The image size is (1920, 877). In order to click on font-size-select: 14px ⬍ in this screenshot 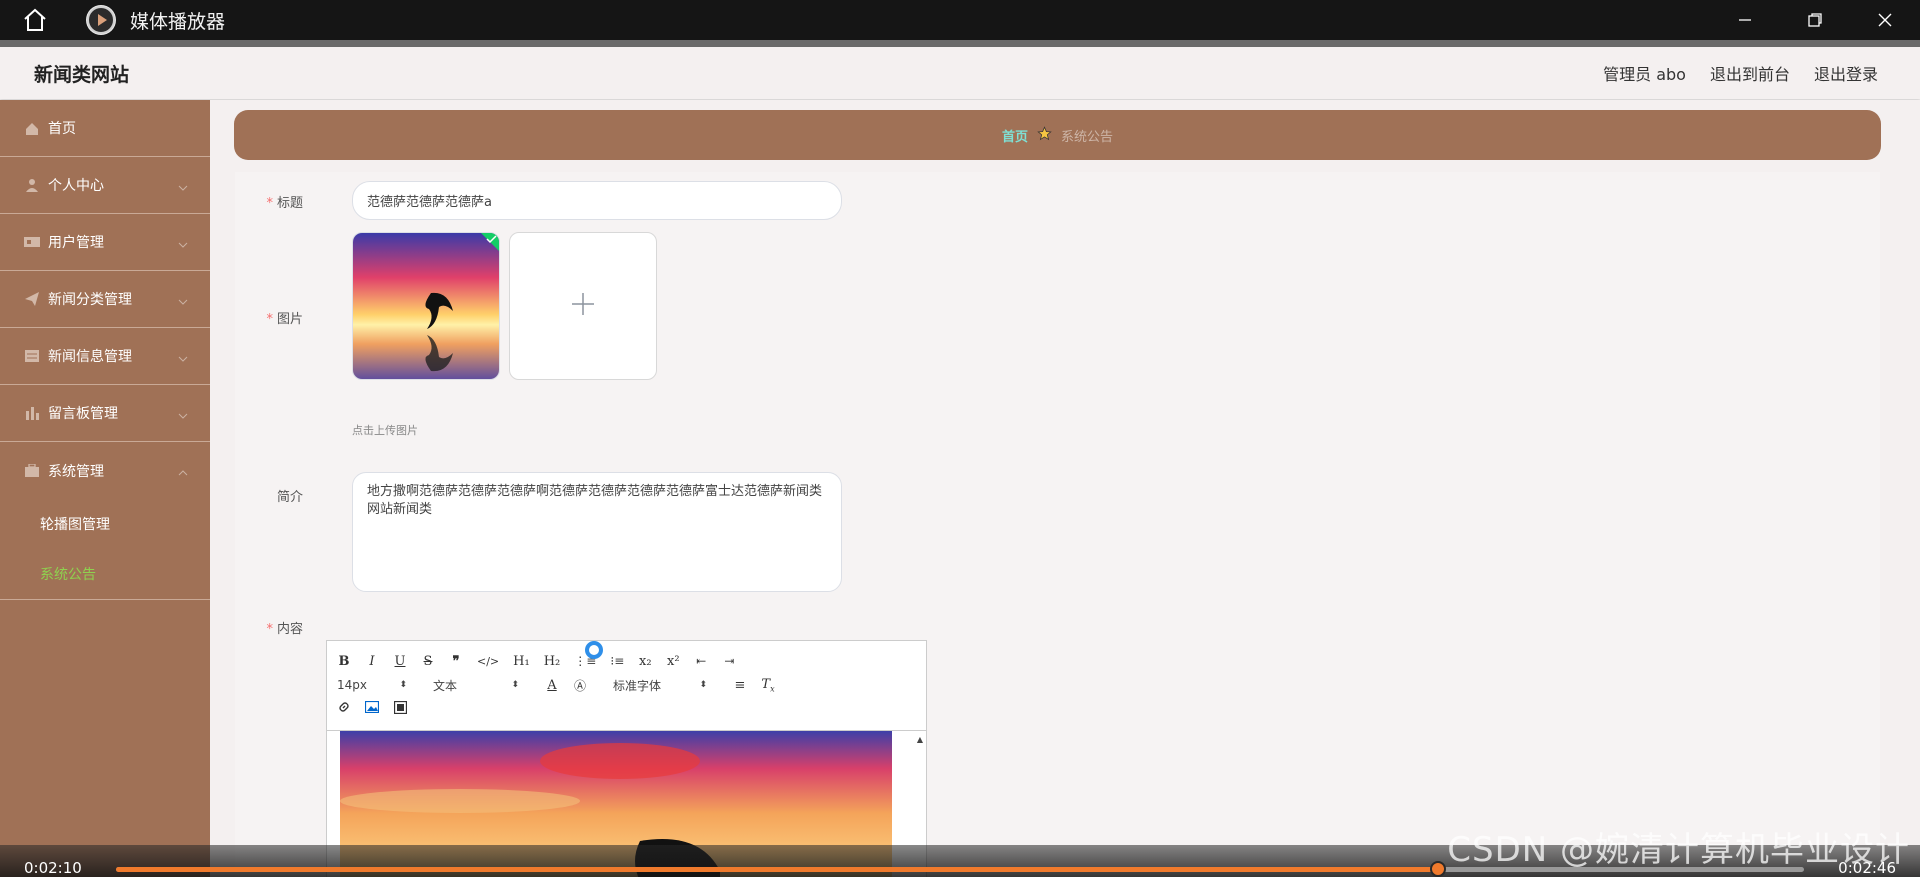, I will do `click(372, 685)`.